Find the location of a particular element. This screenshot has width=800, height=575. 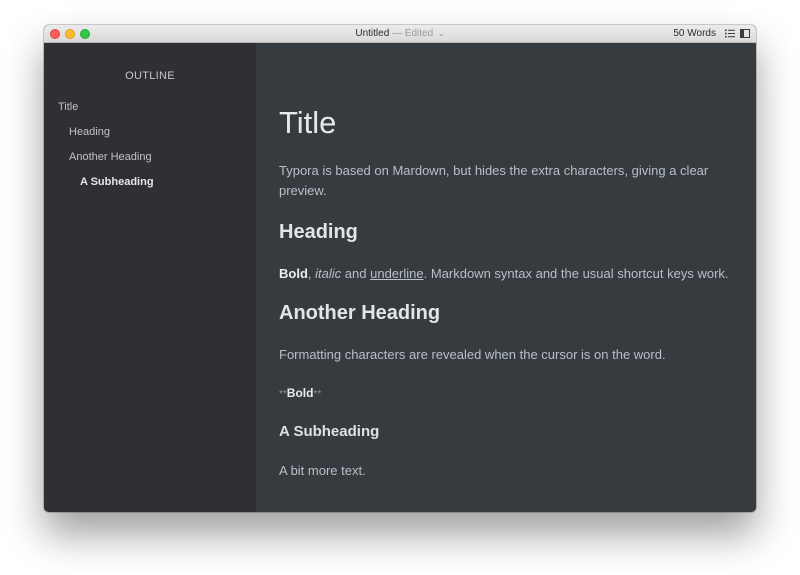

document-name: Untitled is located at coordinates (372, 33).